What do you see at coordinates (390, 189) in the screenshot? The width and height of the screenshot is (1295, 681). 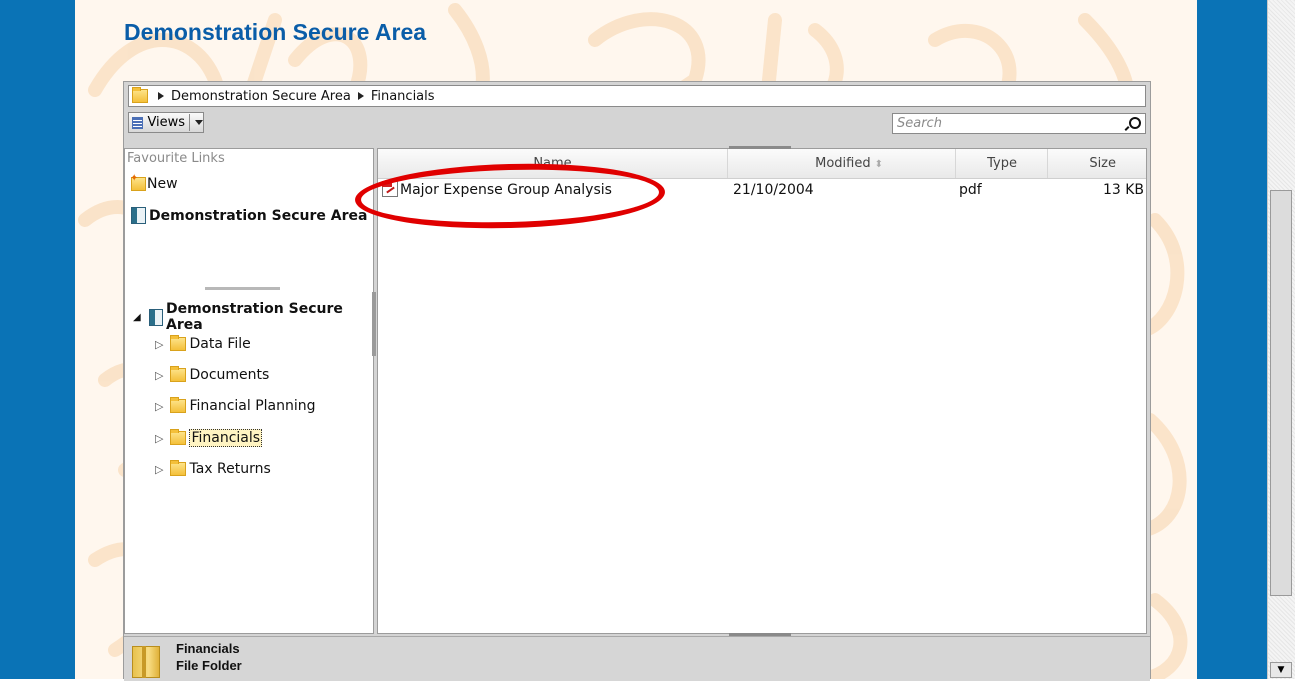 I see `pdf-file-icon` at bounding box center [390, 189].